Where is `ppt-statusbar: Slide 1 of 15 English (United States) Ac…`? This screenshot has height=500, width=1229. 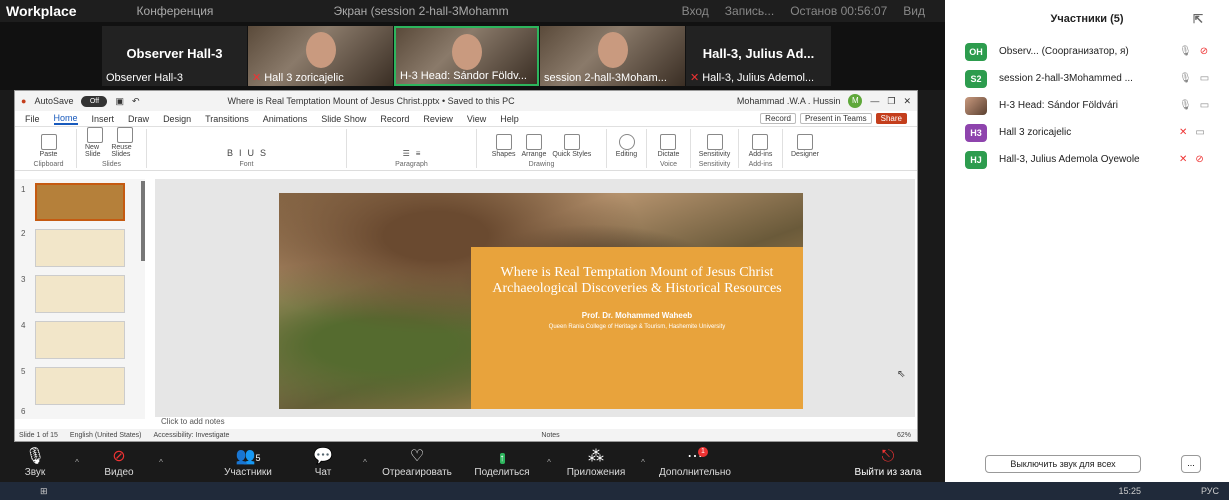
ppt-statusbar: Slide 1 of 15 English (United States) Ac… is located at coordinates (466, 435).